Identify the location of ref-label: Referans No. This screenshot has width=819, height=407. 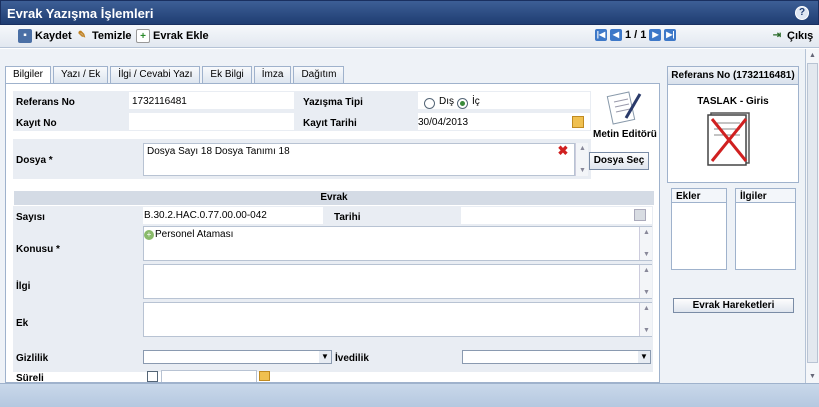
(45, 102).